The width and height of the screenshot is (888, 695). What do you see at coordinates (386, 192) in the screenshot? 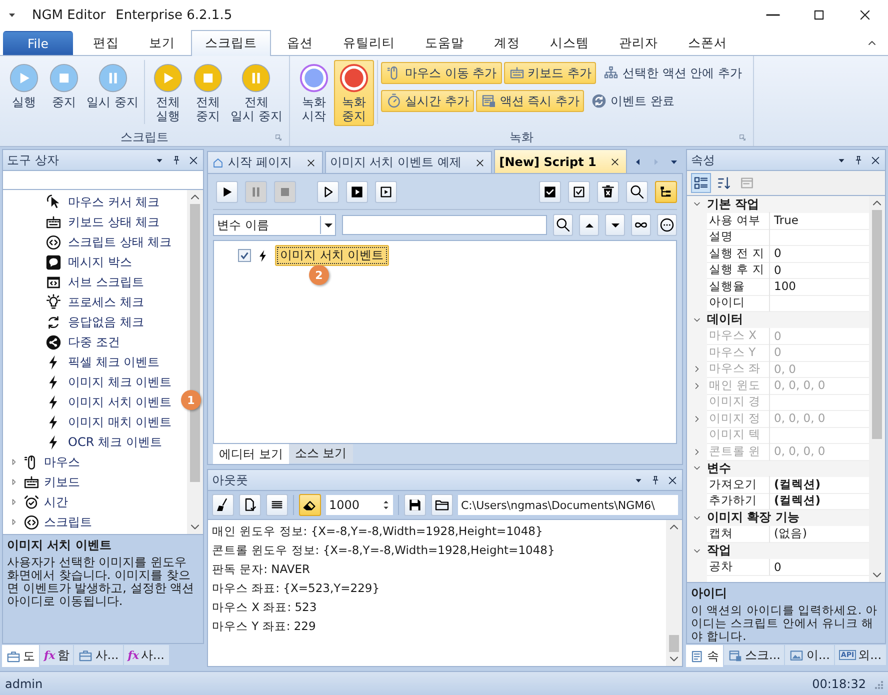
I see `play-frame-button` at bounding box center [386, 192].